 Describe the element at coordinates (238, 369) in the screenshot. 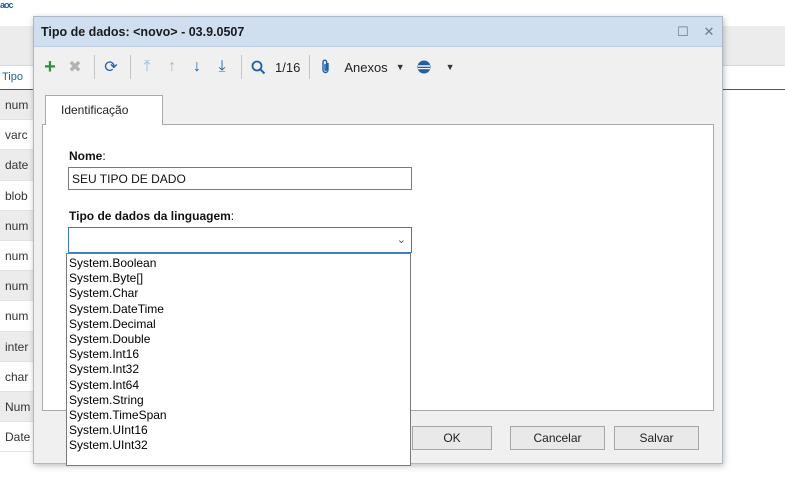

I see `dropdown-option: System.Int32` at that location.